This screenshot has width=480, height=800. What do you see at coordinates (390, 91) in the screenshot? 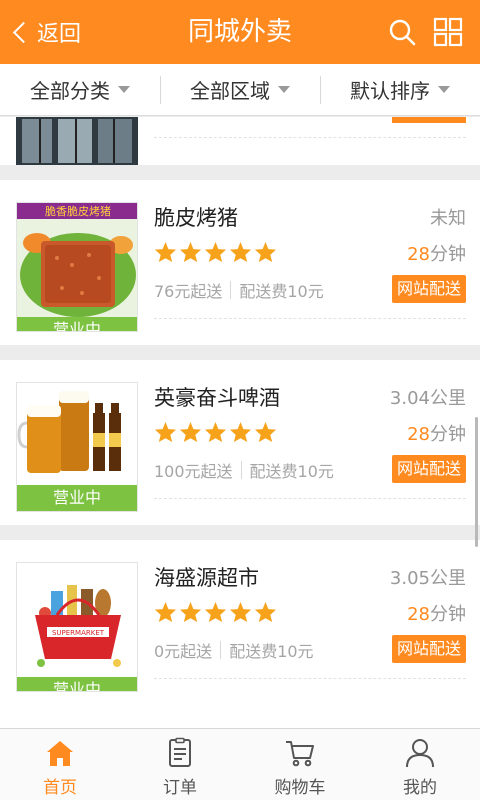
I see `filter-sort-label: 默认排序` at bounding box center [390, 91].